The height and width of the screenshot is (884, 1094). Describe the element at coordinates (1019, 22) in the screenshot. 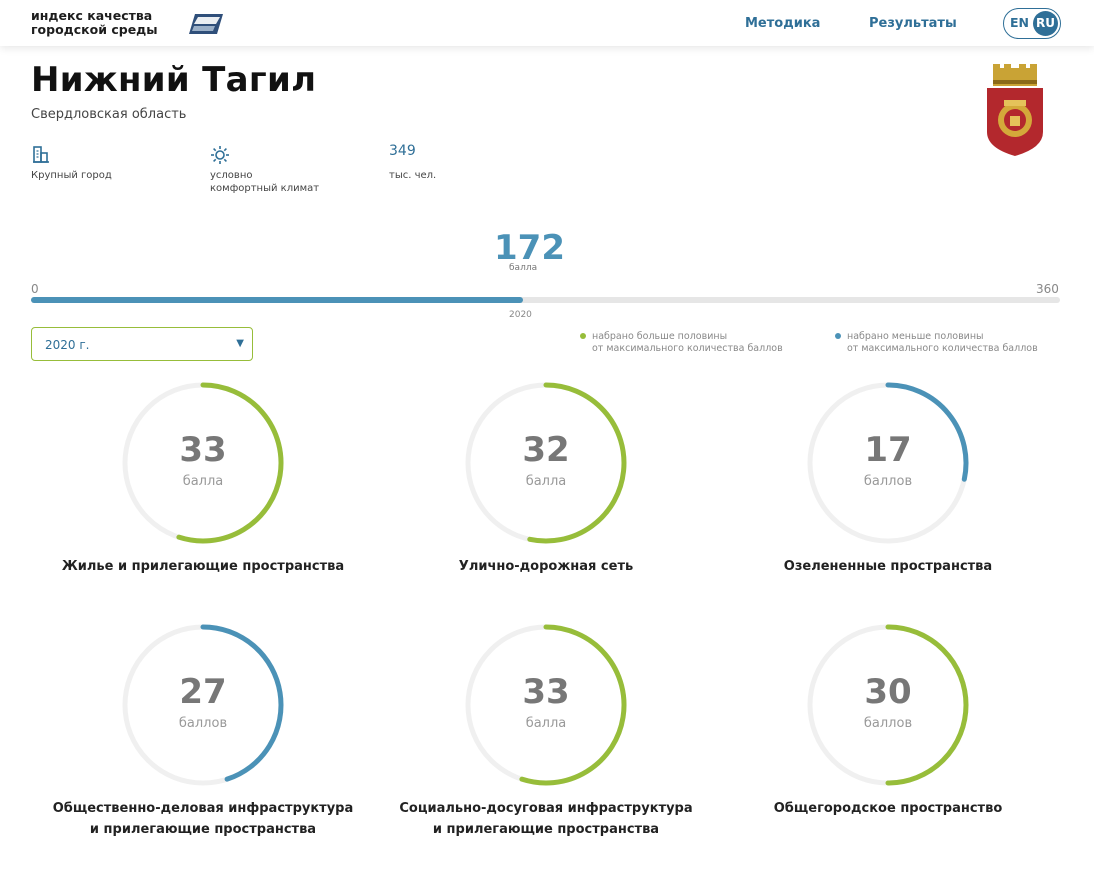

I see `lang-en-button: EN` at that location.